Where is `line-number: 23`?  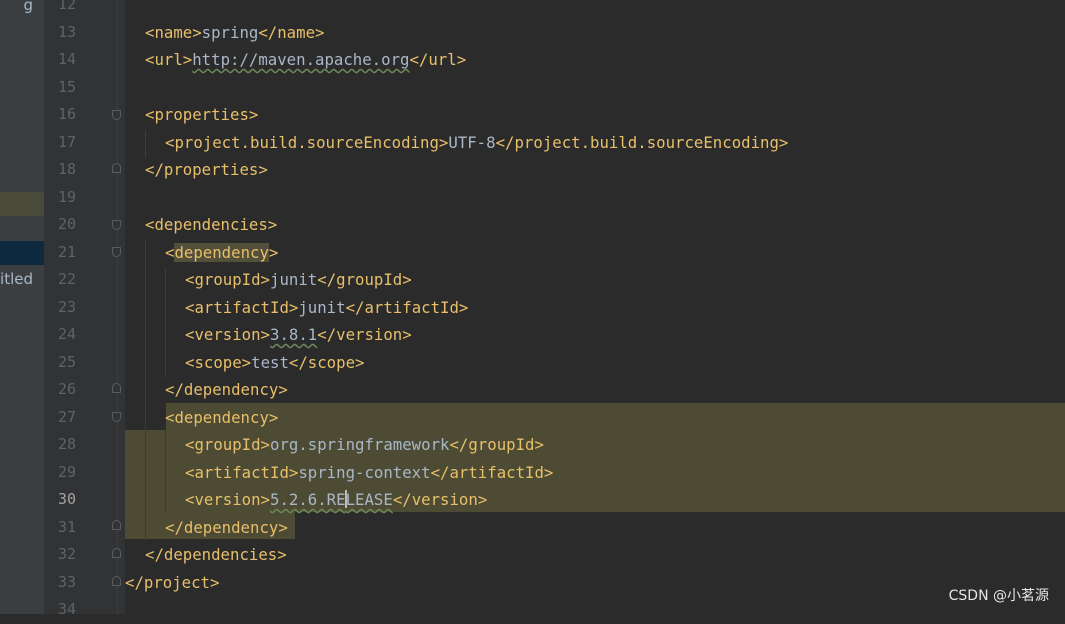
line-number: 23 is located at coordinates (66, 306).